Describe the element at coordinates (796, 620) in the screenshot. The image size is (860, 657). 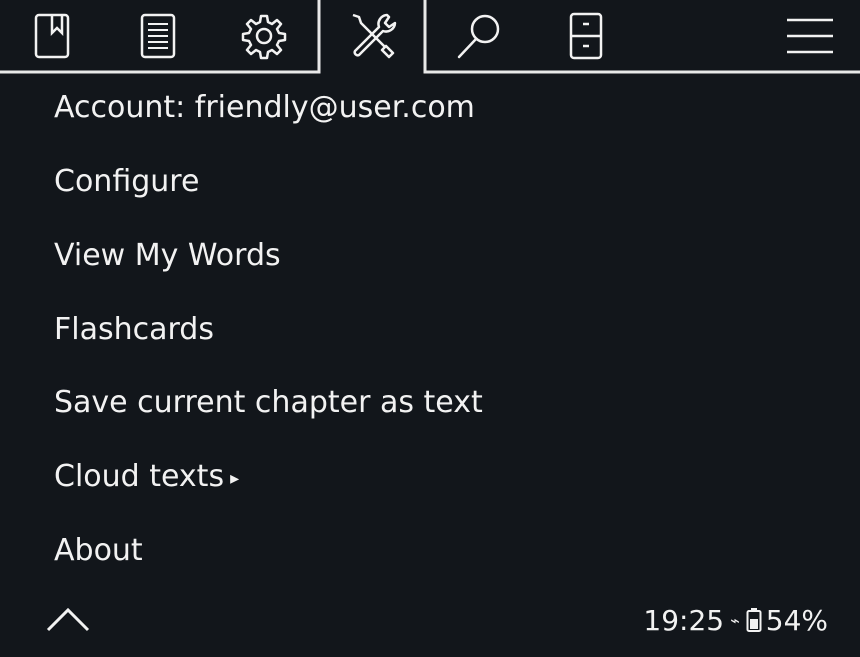
I see `battery-percentage: 54%` at that location.